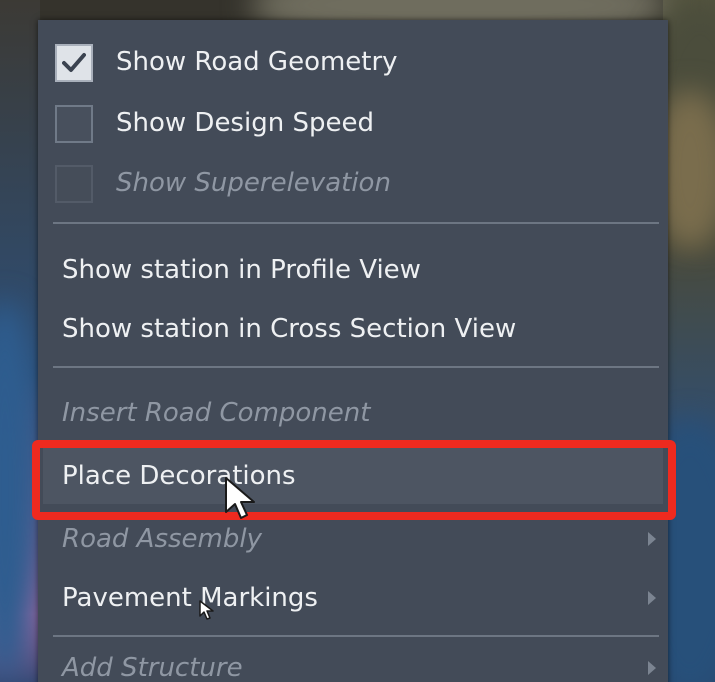  Describe the element at coordinates (74, 124) in the screenshot. I see `checkbox-unchecked` at that location.